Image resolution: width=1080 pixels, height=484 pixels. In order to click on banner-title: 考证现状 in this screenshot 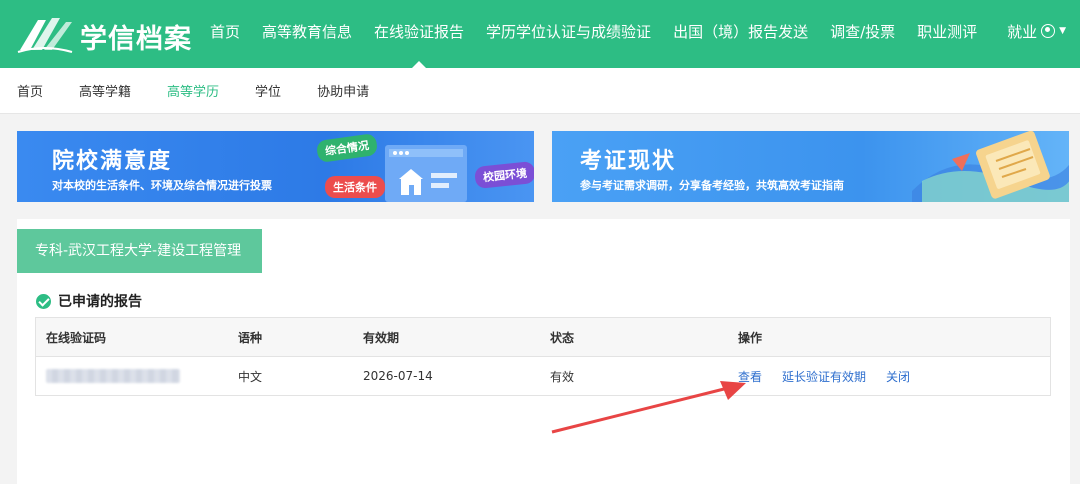, I will do `click(628, 161)`.